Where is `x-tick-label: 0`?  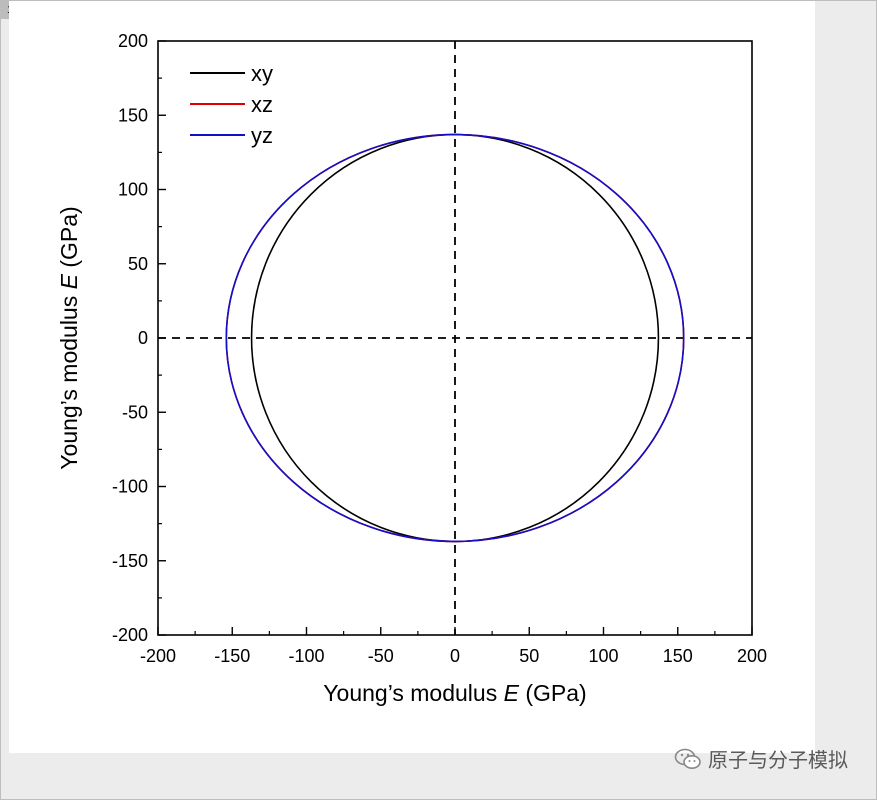 x-tick-label: 0 is located at coordinates (455, 656).